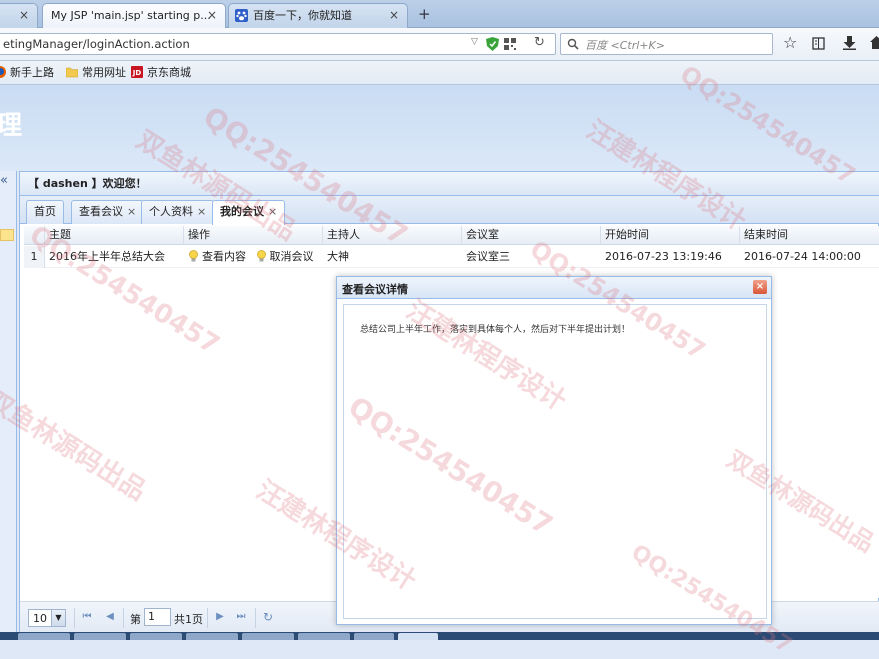 The height and width of the screenshot is (659, 879). What do you see at coordinates (474, 42) in the screenshot?
I see `chevron-down-icon: ▽` at bounding box center [474, 42].